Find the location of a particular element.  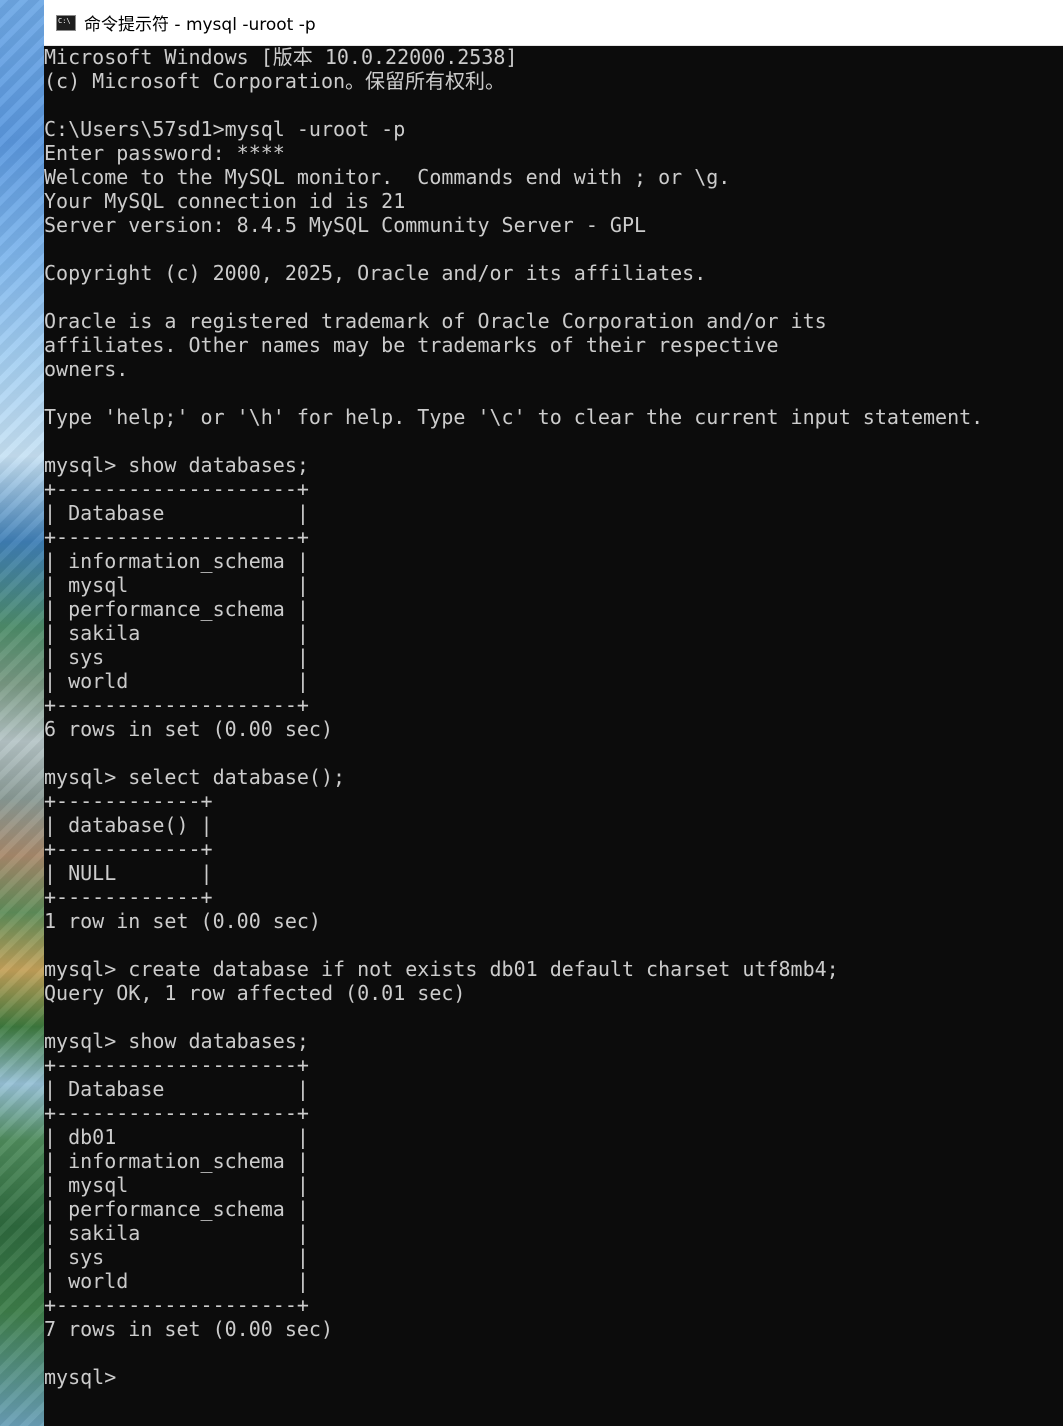

console-line: Microsoft Windows [版本 10.0.22000.2538] is located at coordinates (281, 57).